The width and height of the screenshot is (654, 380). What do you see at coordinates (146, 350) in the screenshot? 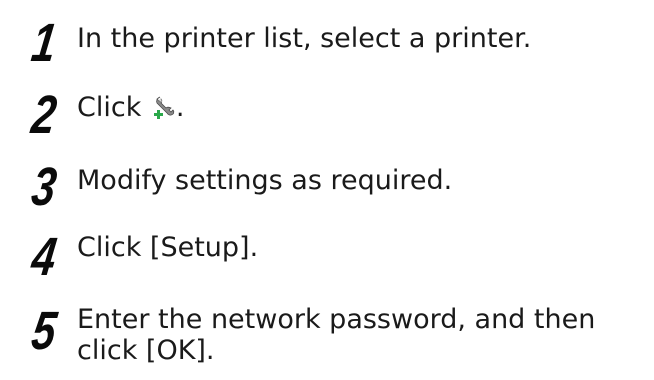
I see `step-text-line2: click [OK].` at bounding box center [146, 350].